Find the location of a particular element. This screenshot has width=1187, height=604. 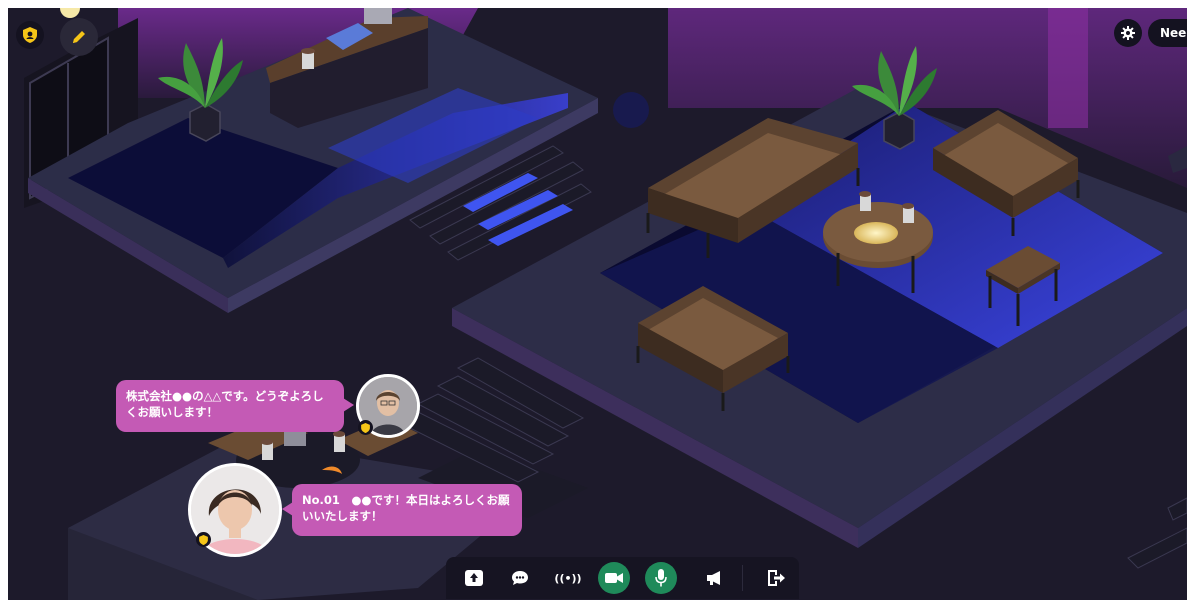

chat-icon is located at coordinates (520, 578).